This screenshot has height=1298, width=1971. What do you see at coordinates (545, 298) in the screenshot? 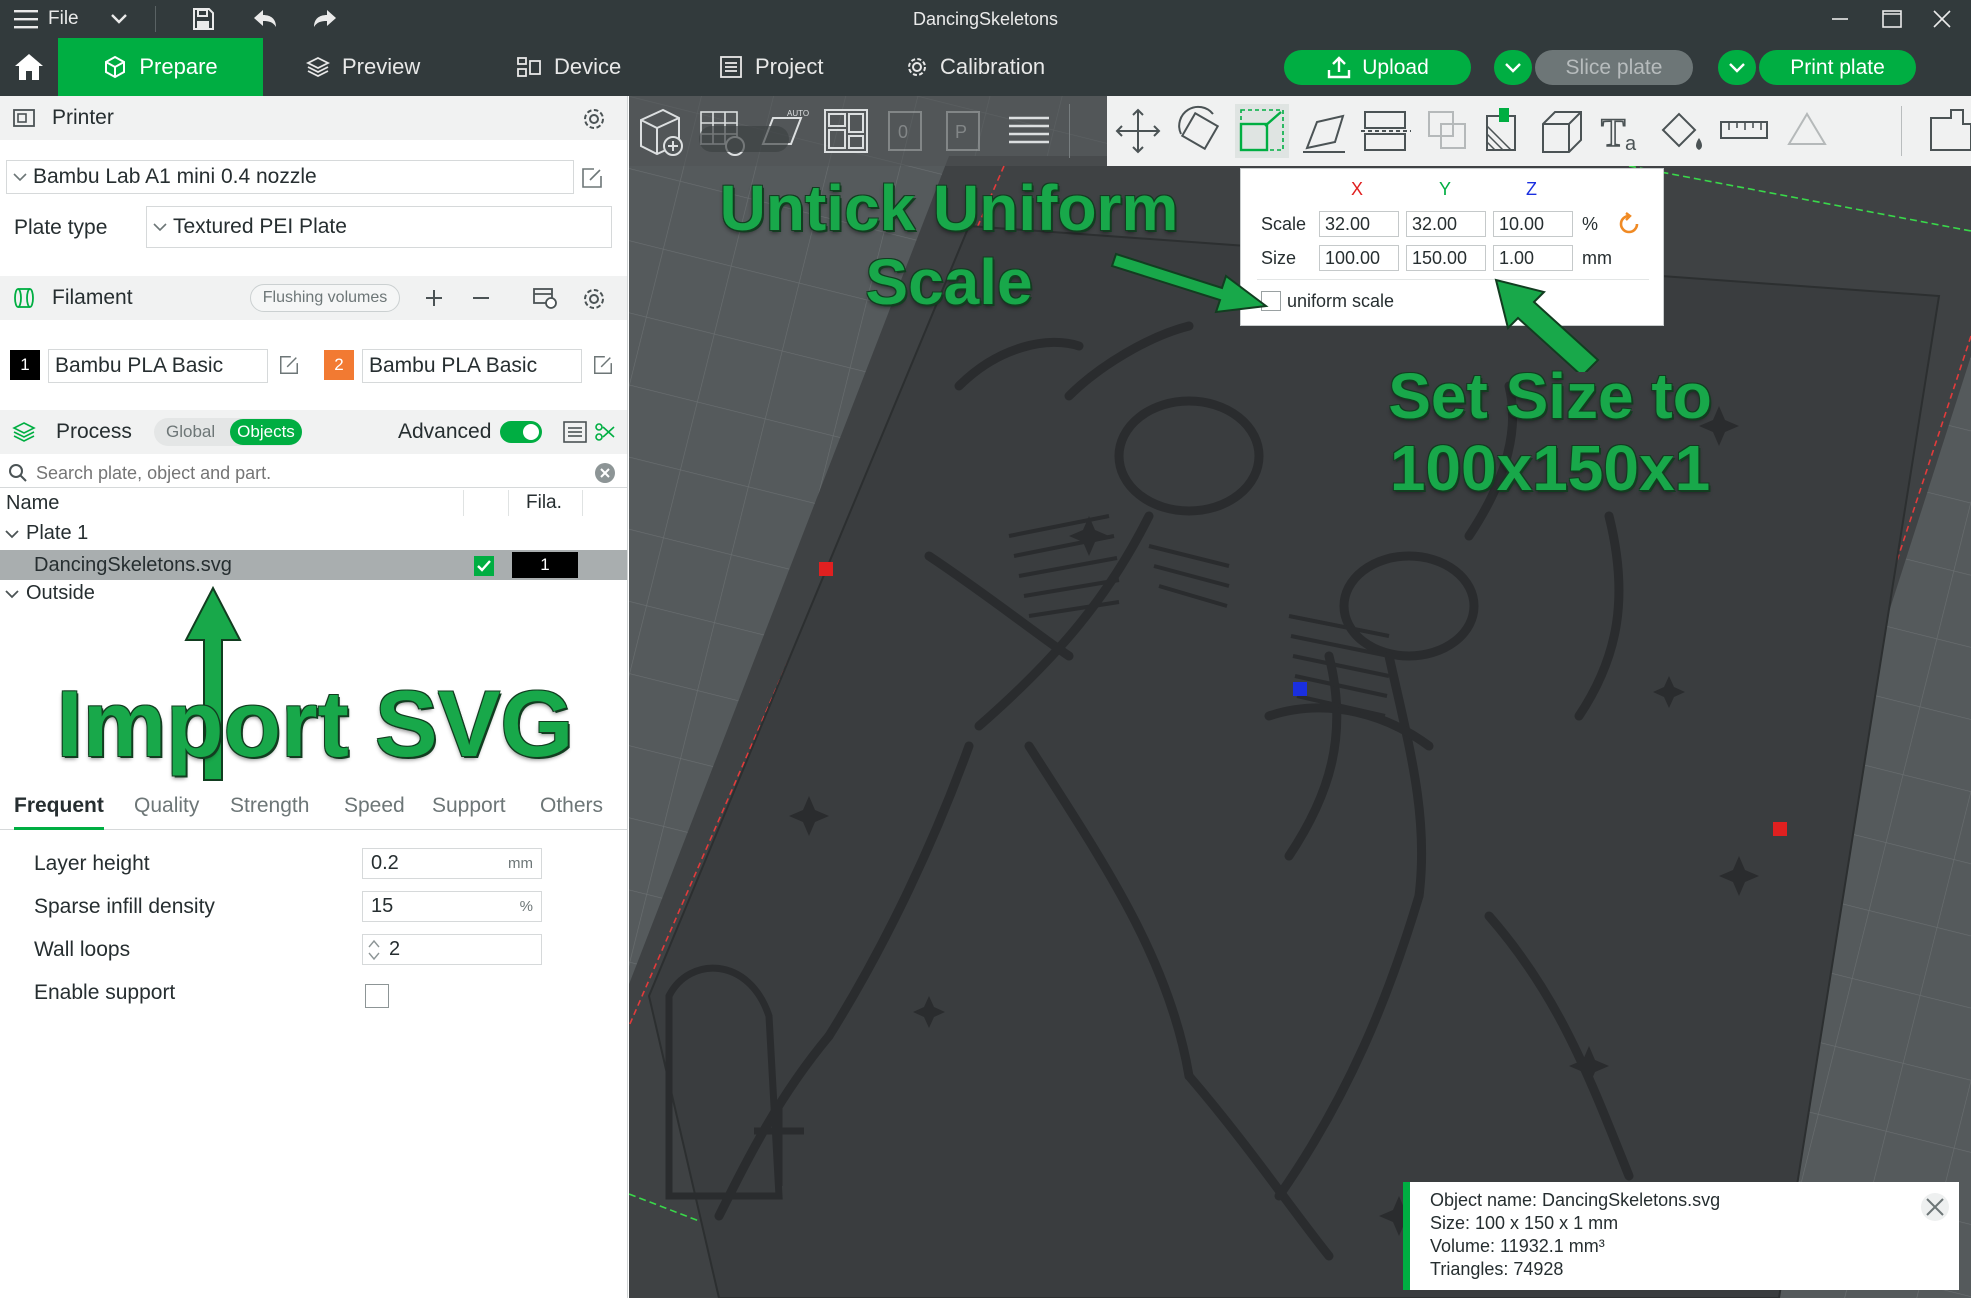
I see `filament-sync-icon` at bounding box center [545, 298].